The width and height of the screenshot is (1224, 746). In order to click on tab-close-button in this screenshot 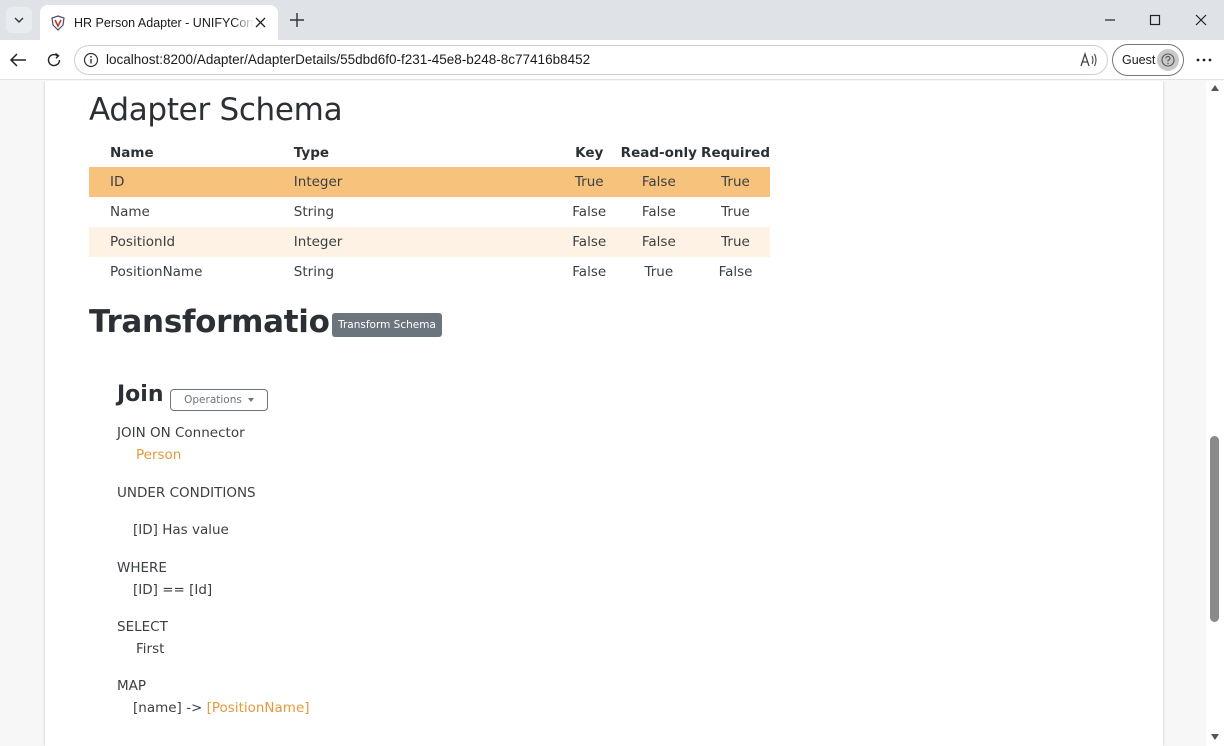, I will do `click(260, 22)`.